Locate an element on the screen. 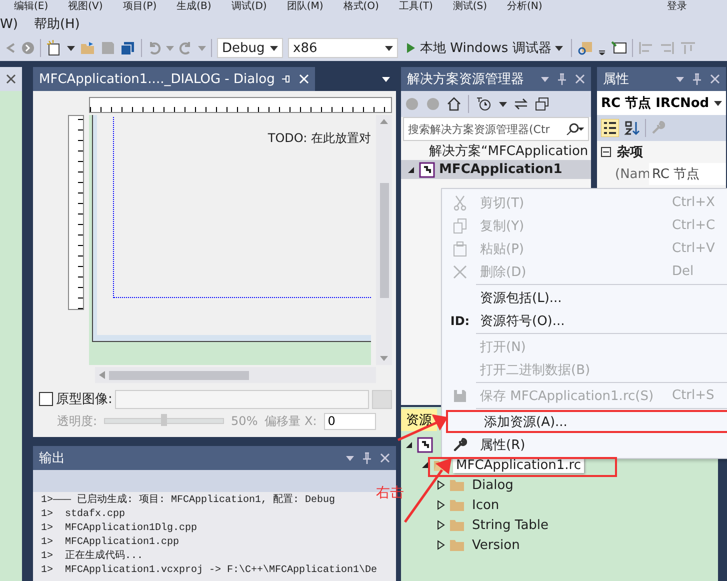 The height and width of the screenshot is (581, 727). menu-item: 调试(D) is located at coordinates (249, 6).